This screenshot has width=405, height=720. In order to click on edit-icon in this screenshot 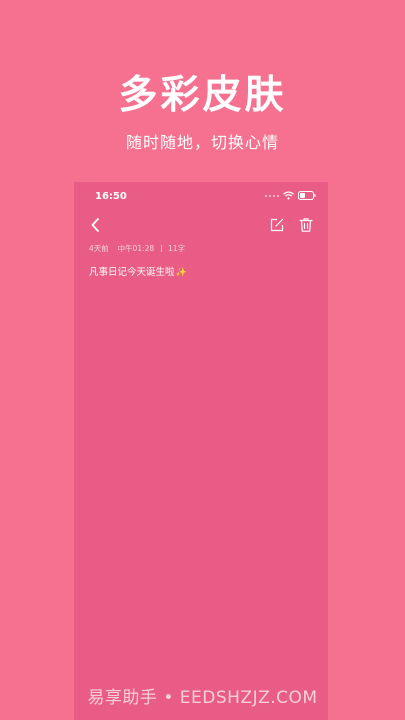, I will do `click(277, 225)`.